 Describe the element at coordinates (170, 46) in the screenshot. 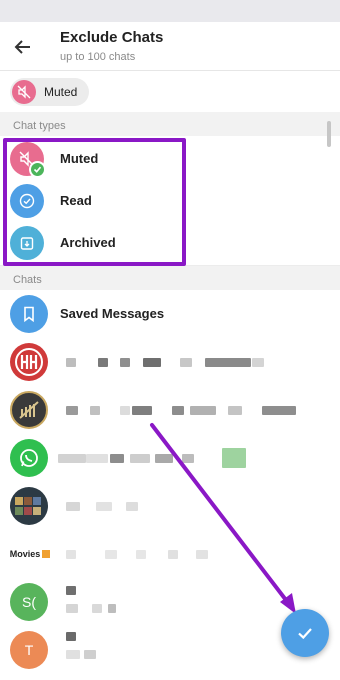

I see `app-header: Exclude Chats up to 100 chats` at that location.